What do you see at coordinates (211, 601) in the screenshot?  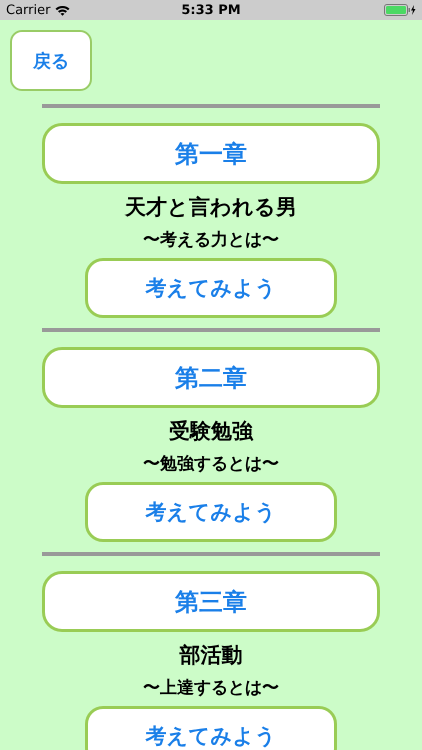 I see `chapter-button: 第三章` at bounding box center [211, 601].